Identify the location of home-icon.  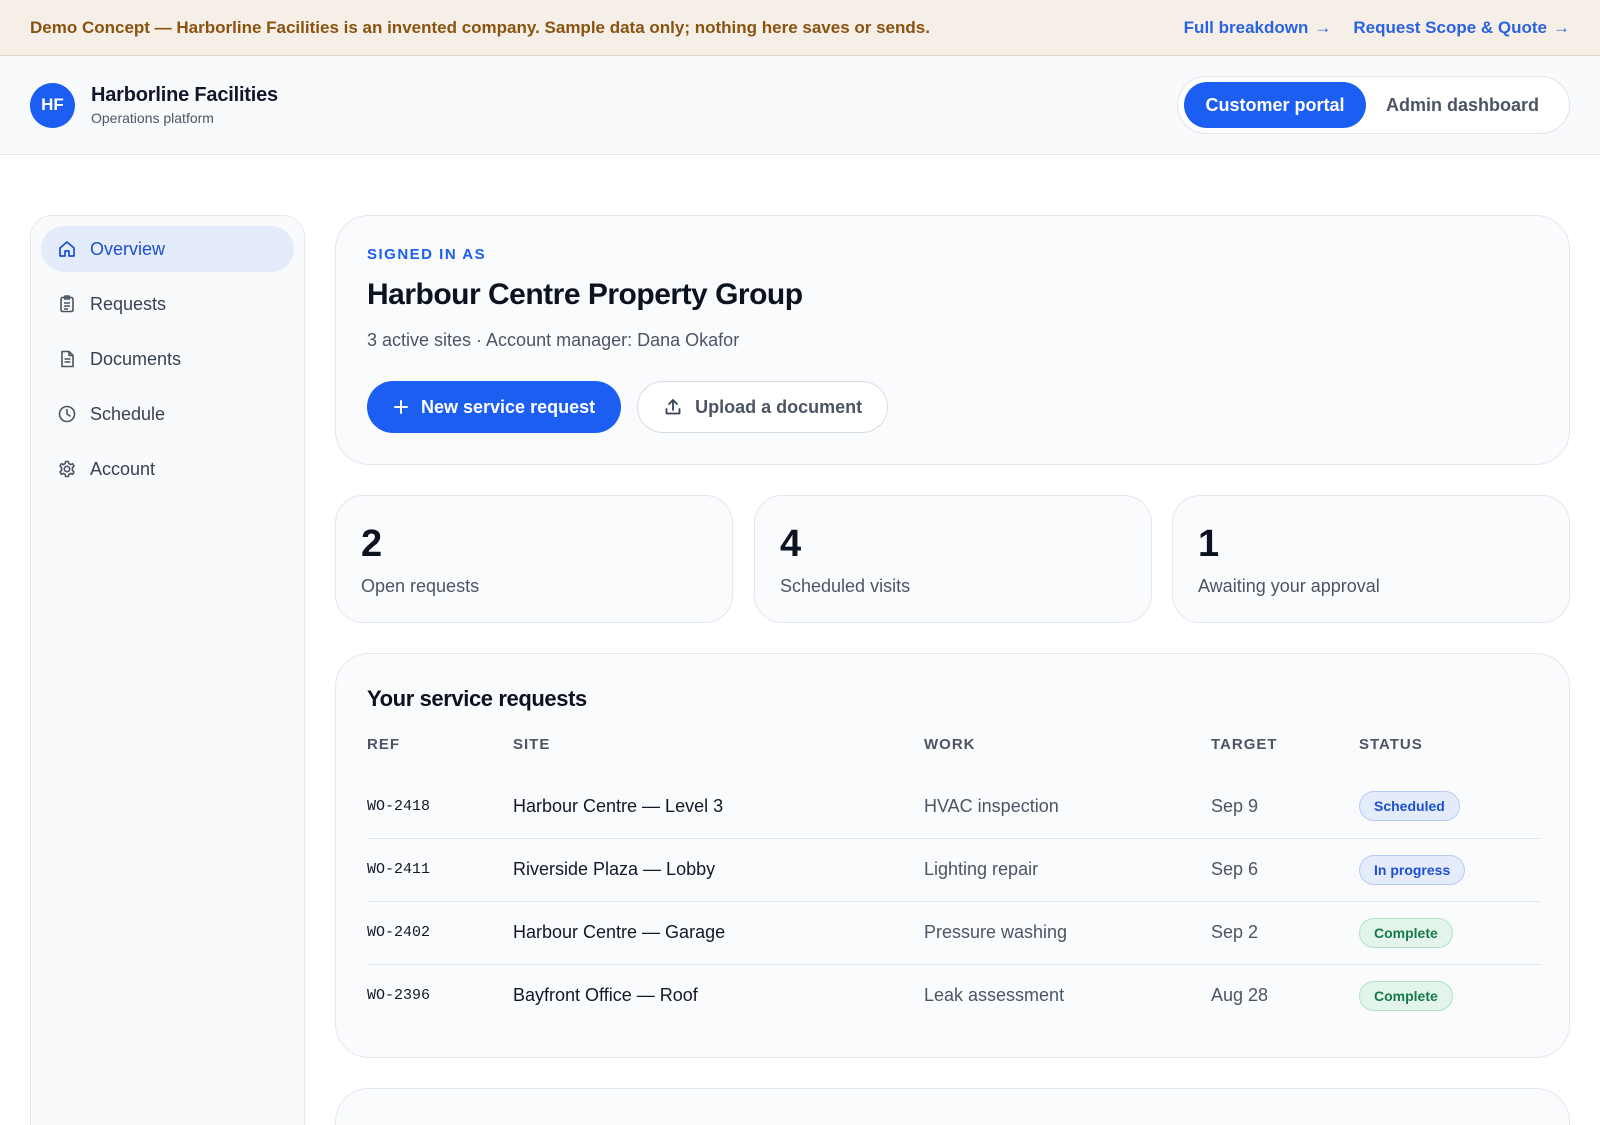
(67, 249).